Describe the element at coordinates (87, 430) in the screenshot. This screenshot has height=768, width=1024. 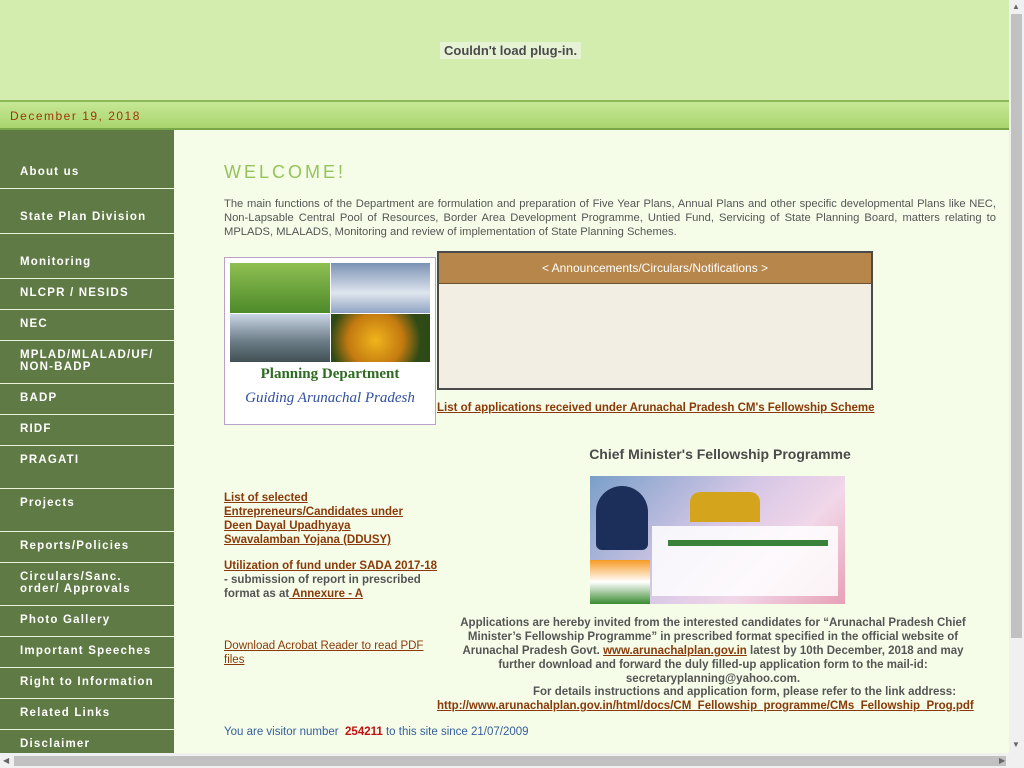
I see `nav-ridf: RIDF` at that location.